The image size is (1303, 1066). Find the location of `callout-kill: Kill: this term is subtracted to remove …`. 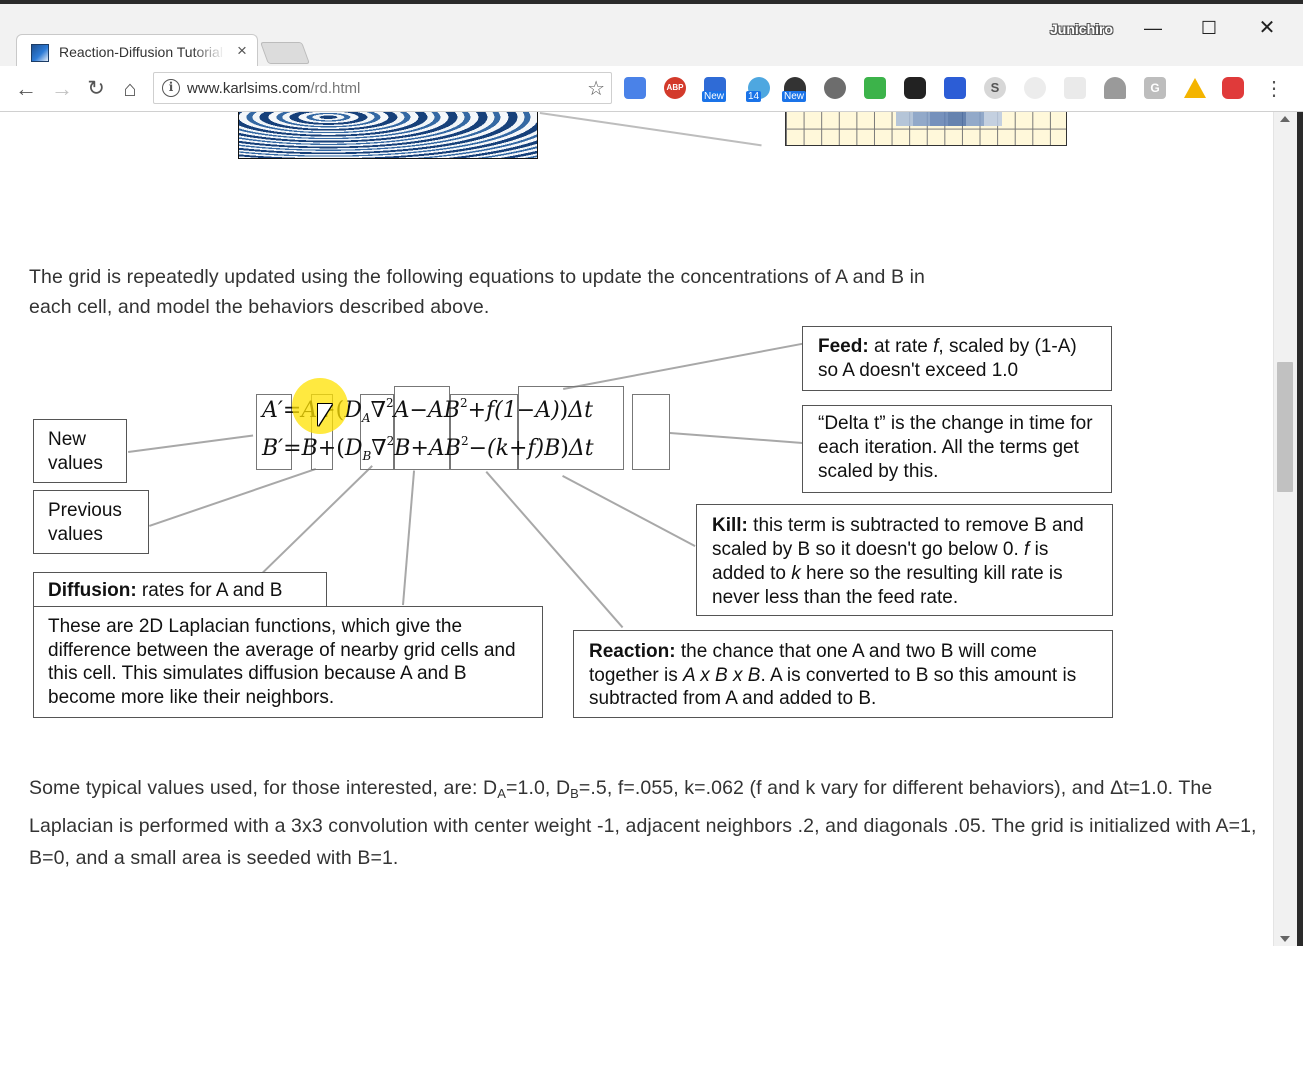

callout-kill: Kill: this term is subtracted to remove … is located at coordinates (904, 560).